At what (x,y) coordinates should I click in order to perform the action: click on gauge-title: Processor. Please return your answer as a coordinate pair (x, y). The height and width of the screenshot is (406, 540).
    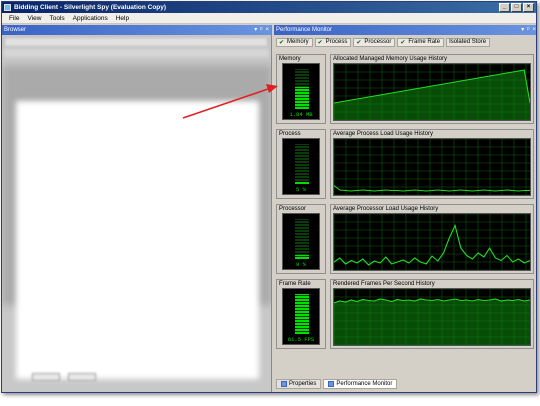
    Looking at the image, I should click on (293, 209).